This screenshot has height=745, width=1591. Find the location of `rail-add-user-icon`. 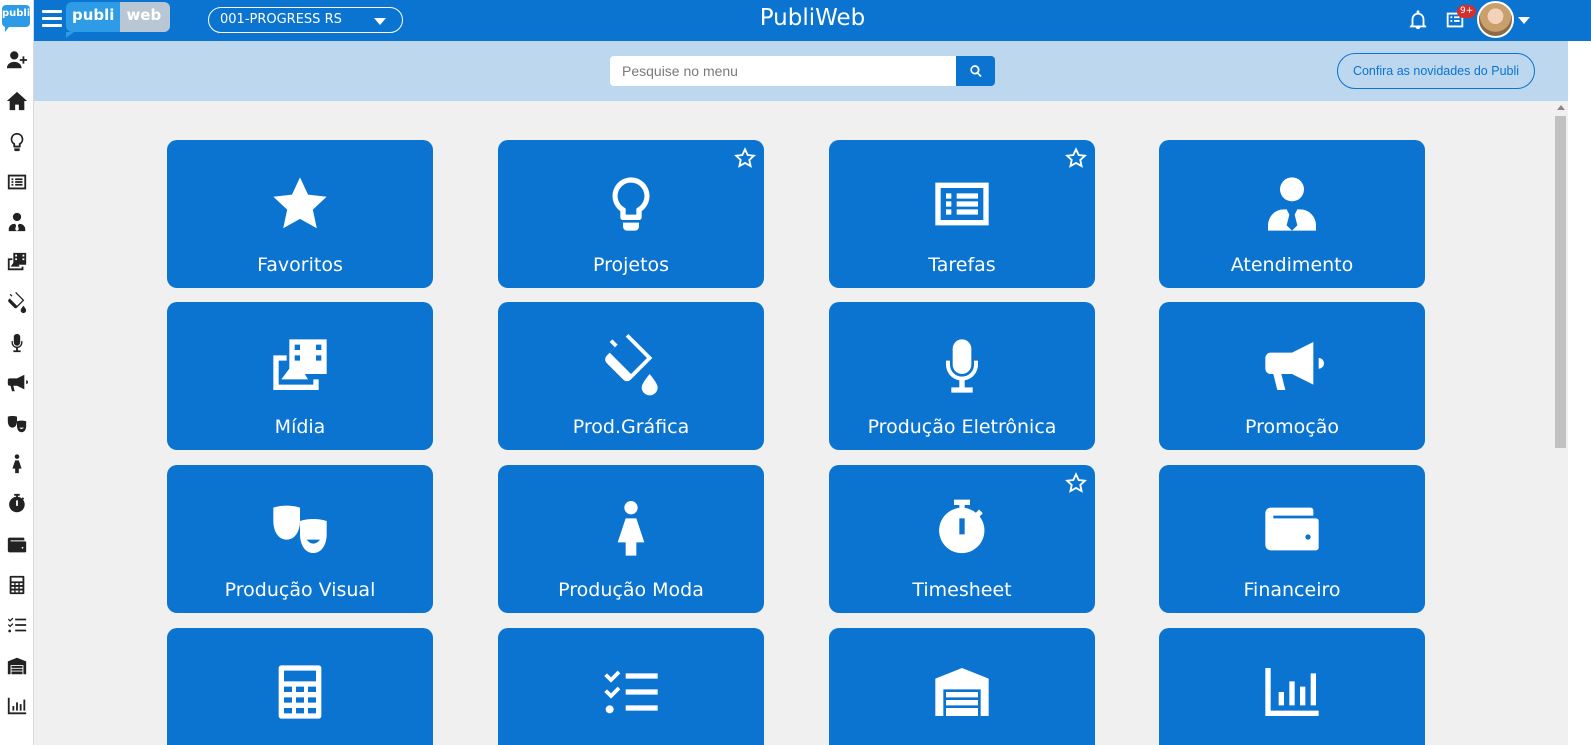

rail-add-user-icon is located at coordinates (17, 60).